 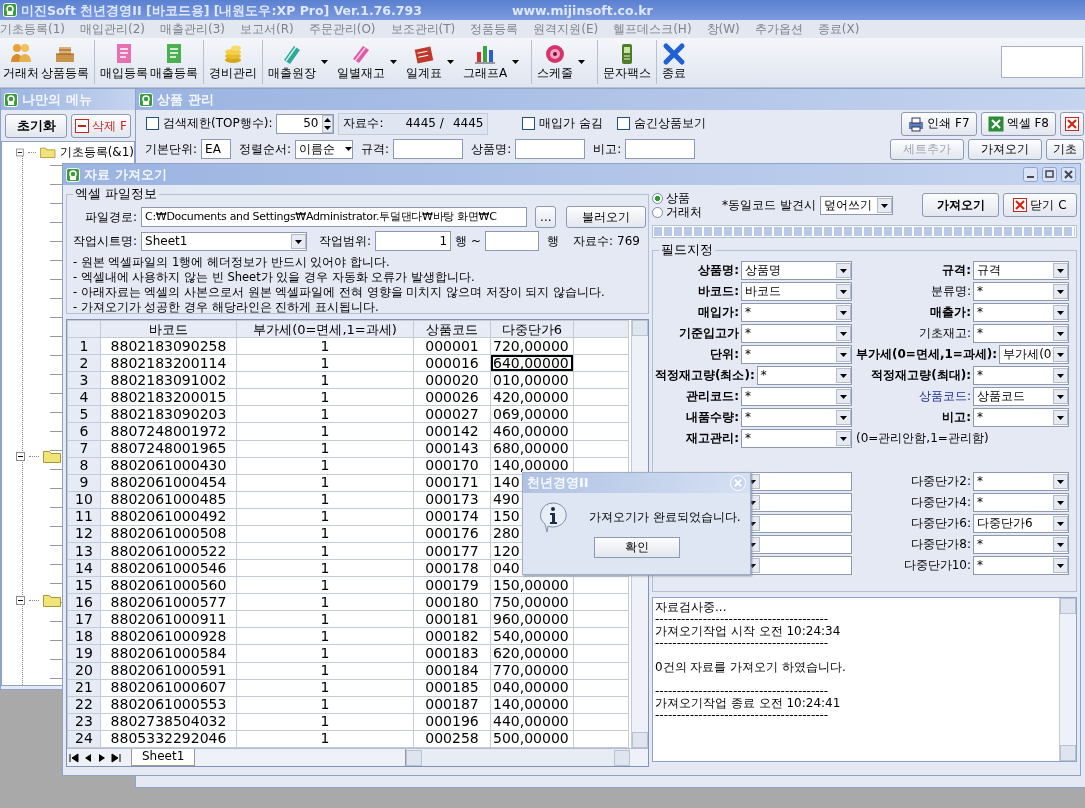 I want to click on sheet-tab: Sheet1, so click(x=163, y=757).